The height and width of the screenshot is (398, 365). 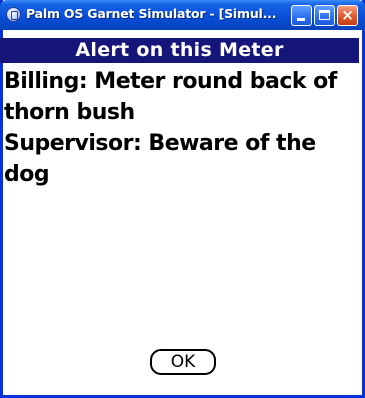 I want to click on maximize-icon, so click(x=324, y=15).